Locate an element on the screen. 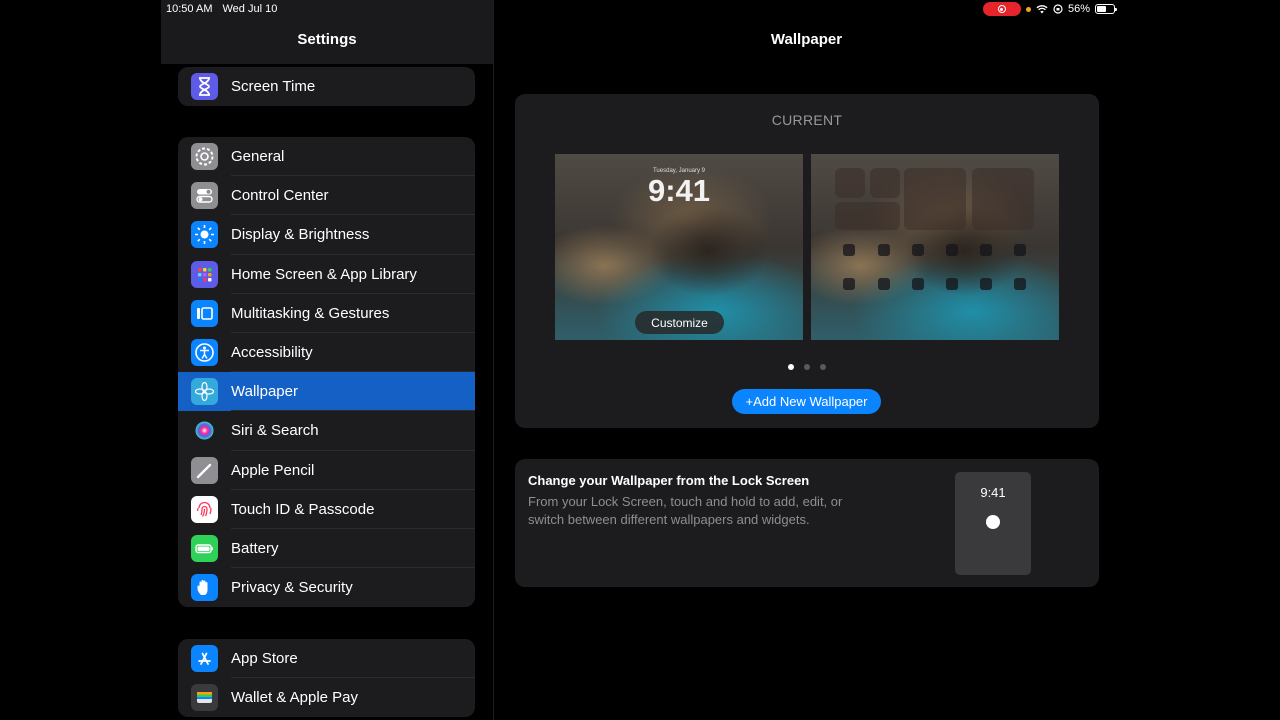 The image size is (1280, 720). screen-recording-indicator is located at coordinates (1001, 9).